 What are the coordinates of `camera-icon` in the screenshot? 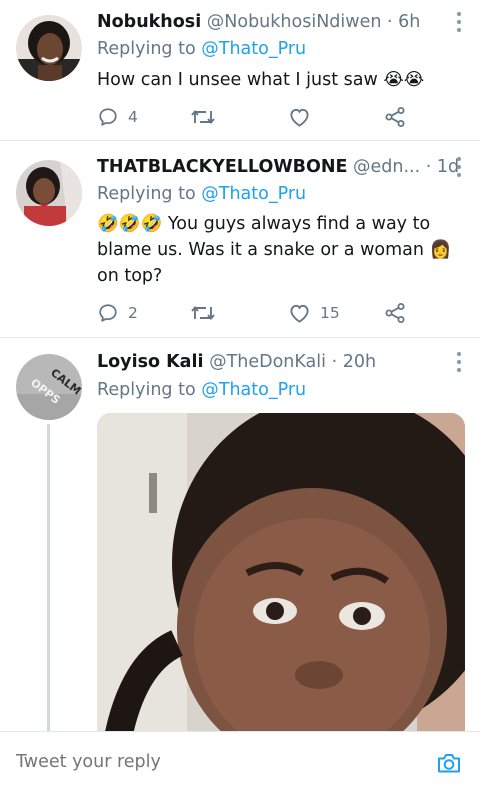 It's located at (449, 763).